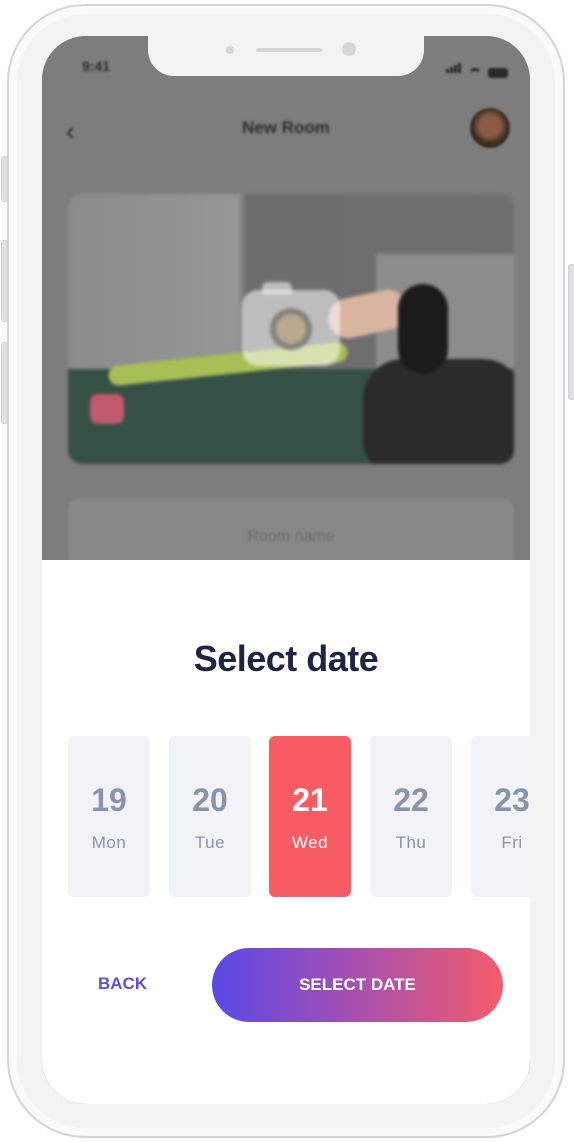  Describe the element at coordinates (286, 658) in the screenshot. I see `sheet-title: Select date` at that location.